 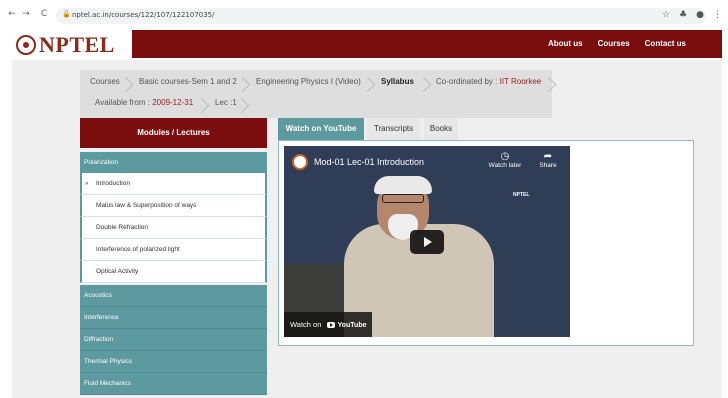 What do you see at coordinates (403, 198) in the screenshot?
I see `lecturer-glasses` at bounding box center [403, 198].